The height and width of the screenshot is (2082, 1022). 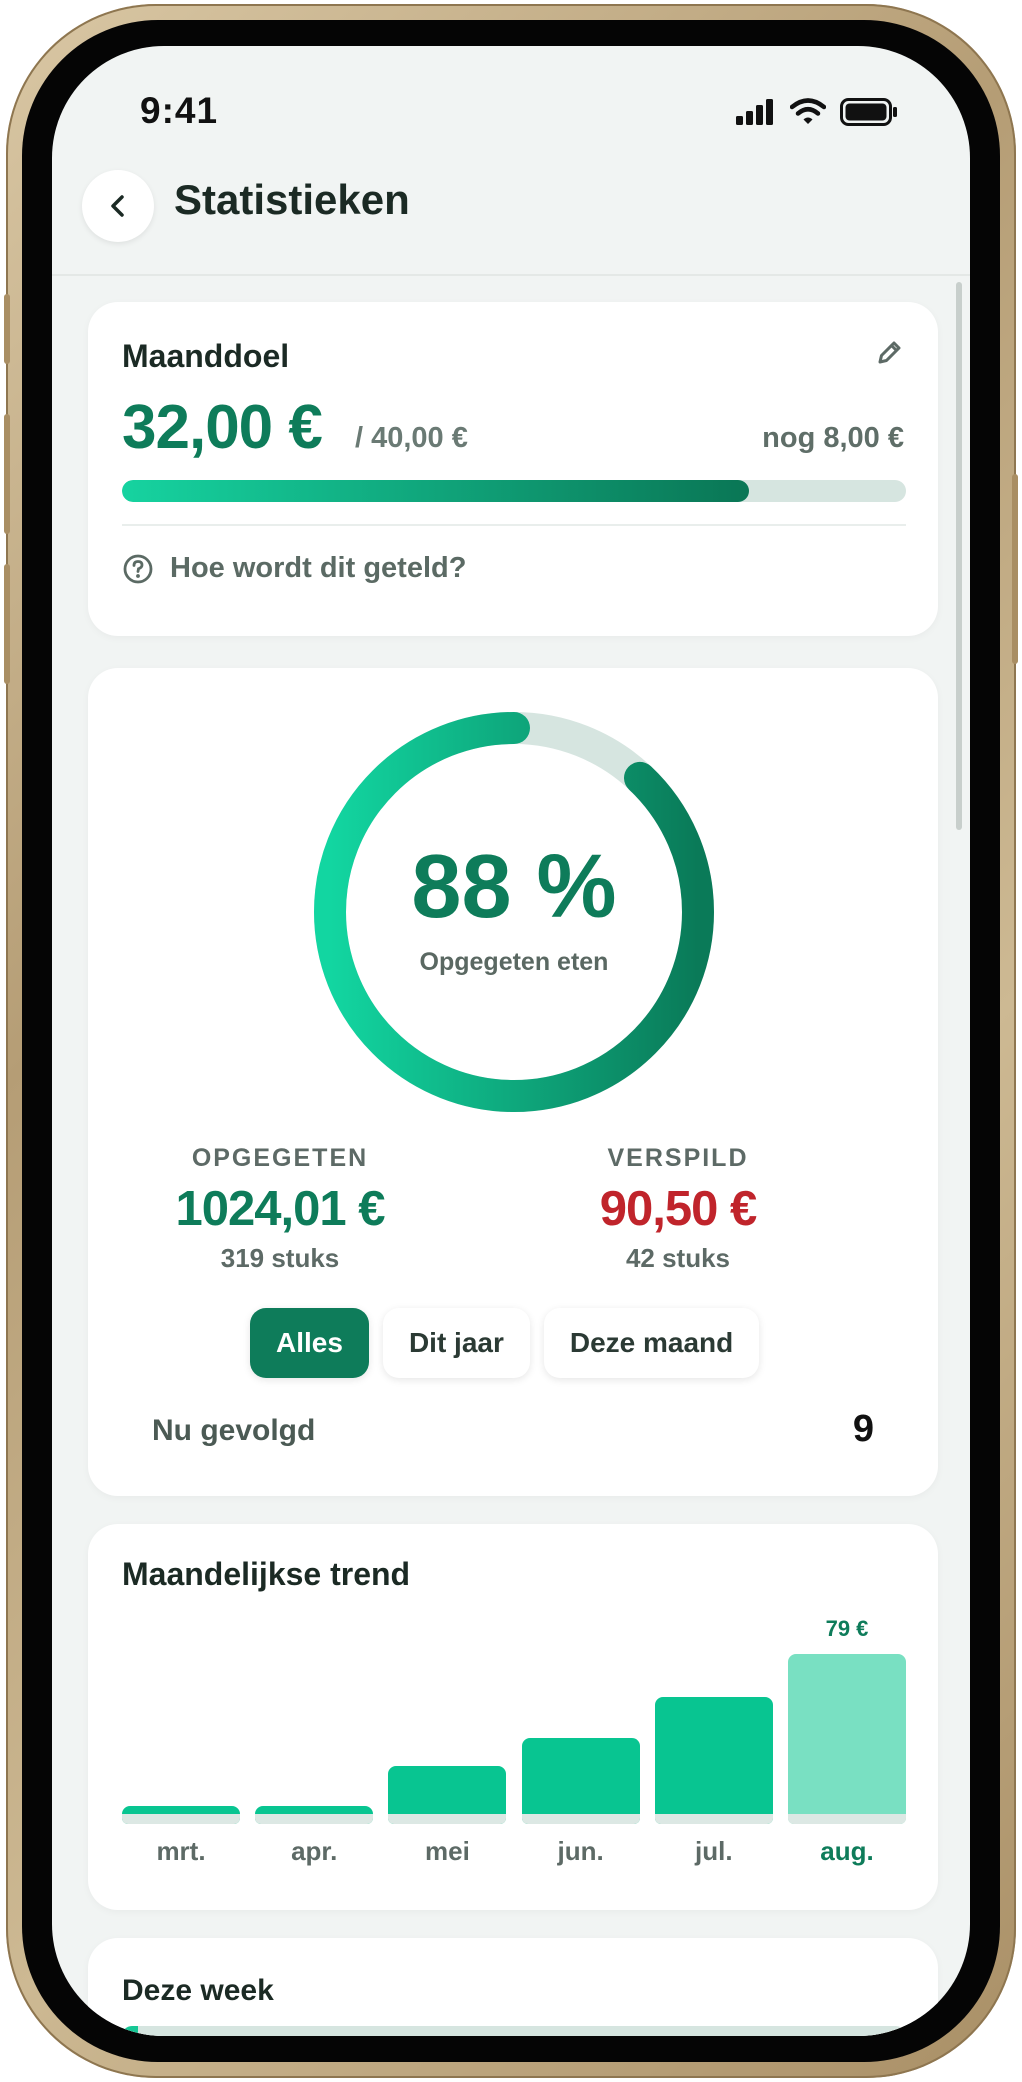 What do you see at coordinates (456, 1343) in the screenshot?
I see `filter-this-year: Dit jaar` at bounding box center [456, 1343].